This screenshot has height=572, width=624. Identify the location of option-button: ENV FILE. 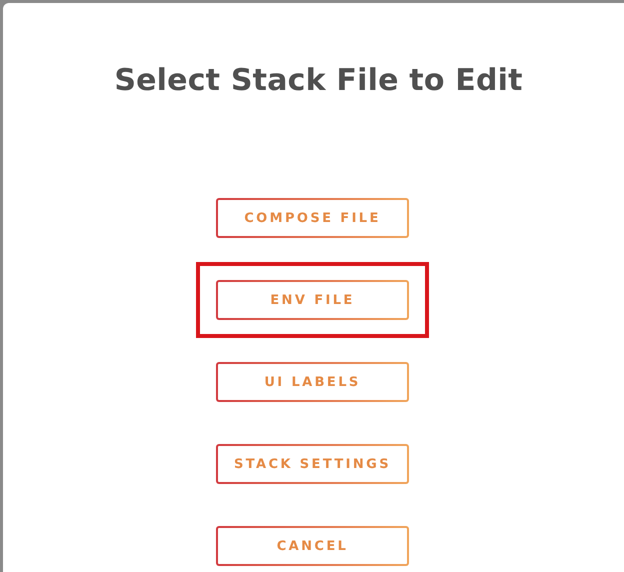
(312, 300).